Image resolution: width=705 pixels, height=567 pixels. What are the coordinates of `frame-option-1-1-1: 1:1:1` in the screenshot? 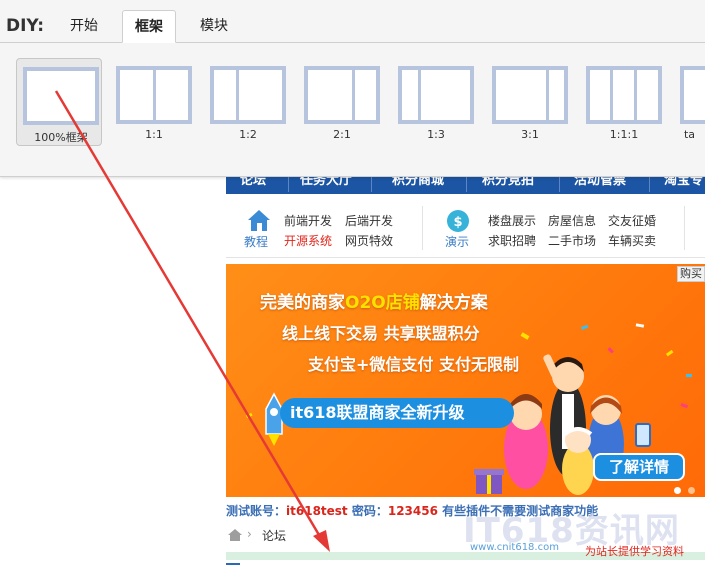 It's located at (623, 102).